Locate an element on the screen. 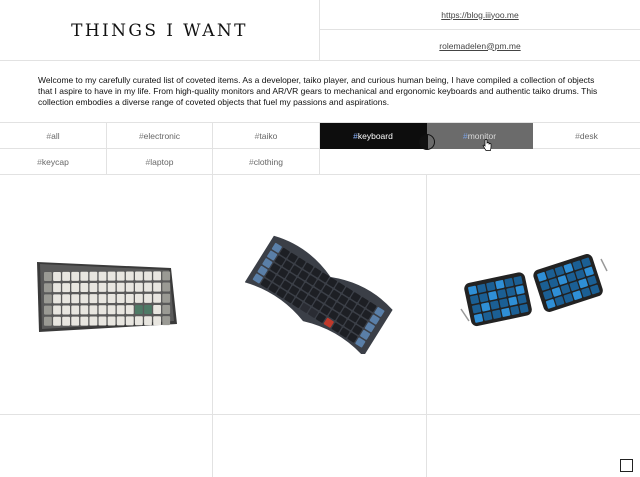  tag-label: taiko is located at coordinates (268, 135).